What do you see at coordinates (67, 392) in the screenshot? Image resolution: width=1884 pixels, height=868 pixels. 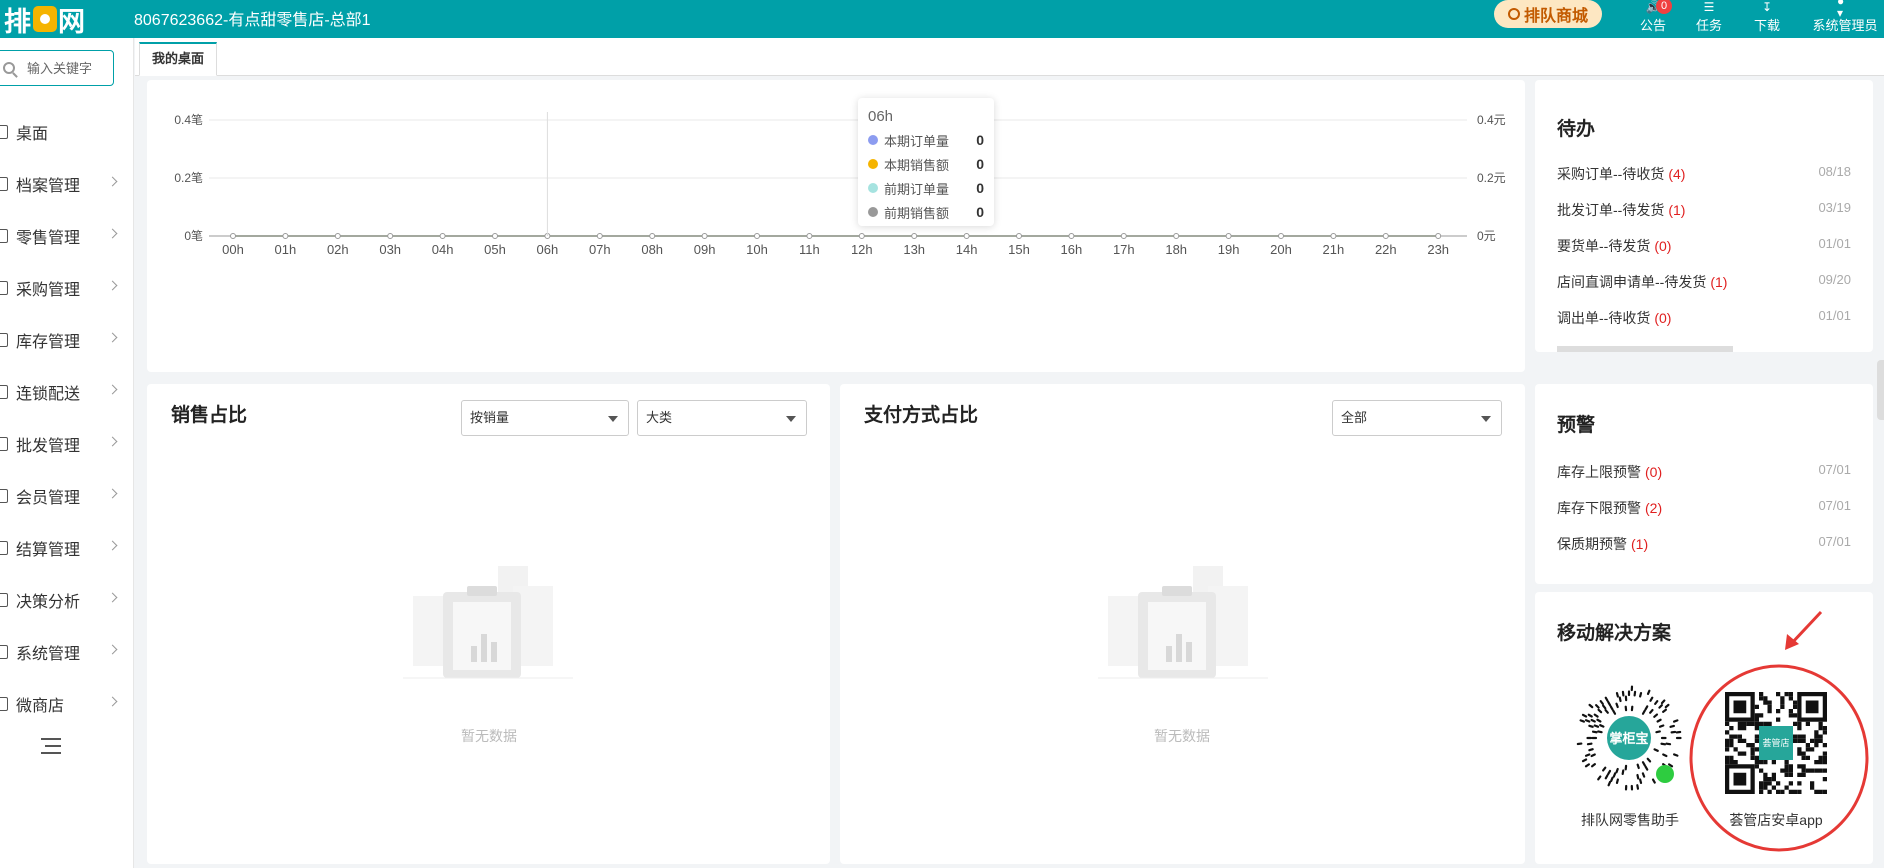 I see `sidebar-item: 连锁配送` at bounding box center [67, 392].